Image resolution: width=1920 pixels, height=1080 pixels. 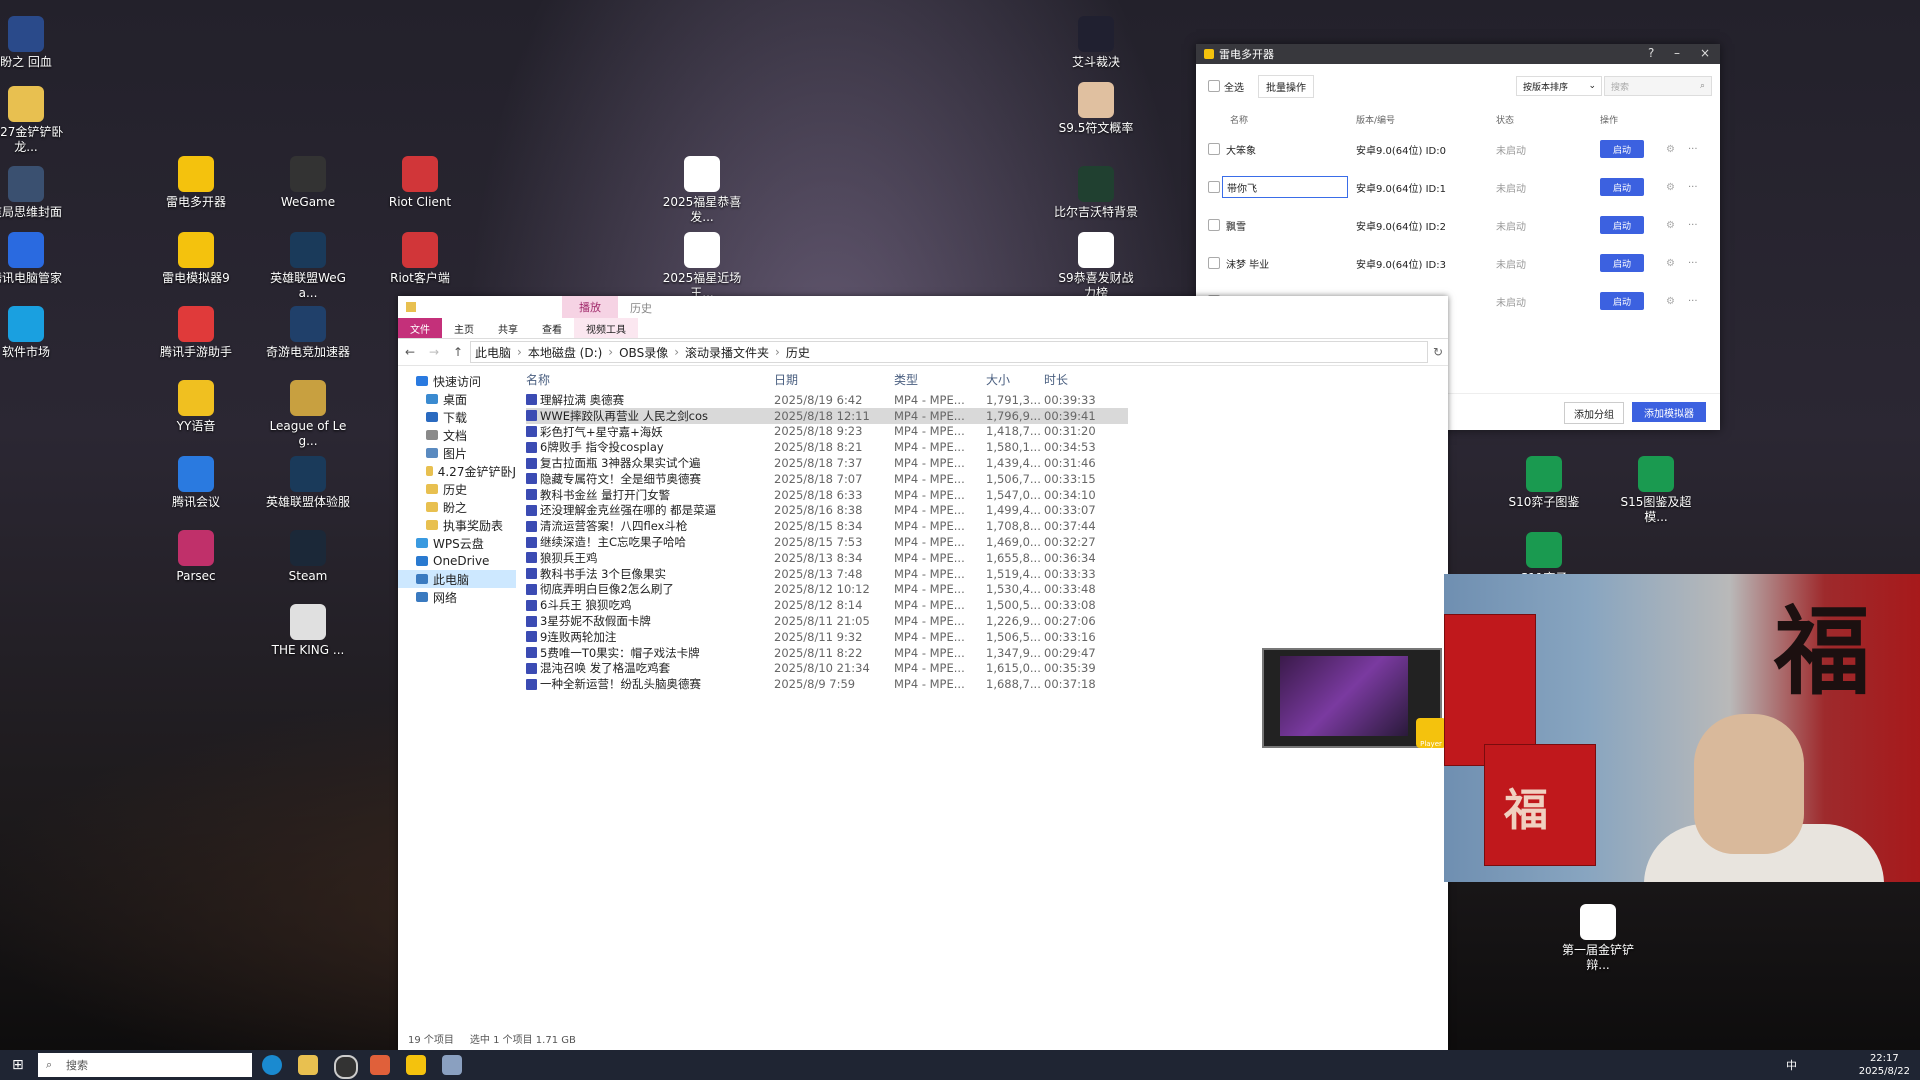 What do you see at coordinates (1884, 1065) in the screenshot?
I see `clock: 22:17 2025/8/22` at bounding box center [1884, 1065].